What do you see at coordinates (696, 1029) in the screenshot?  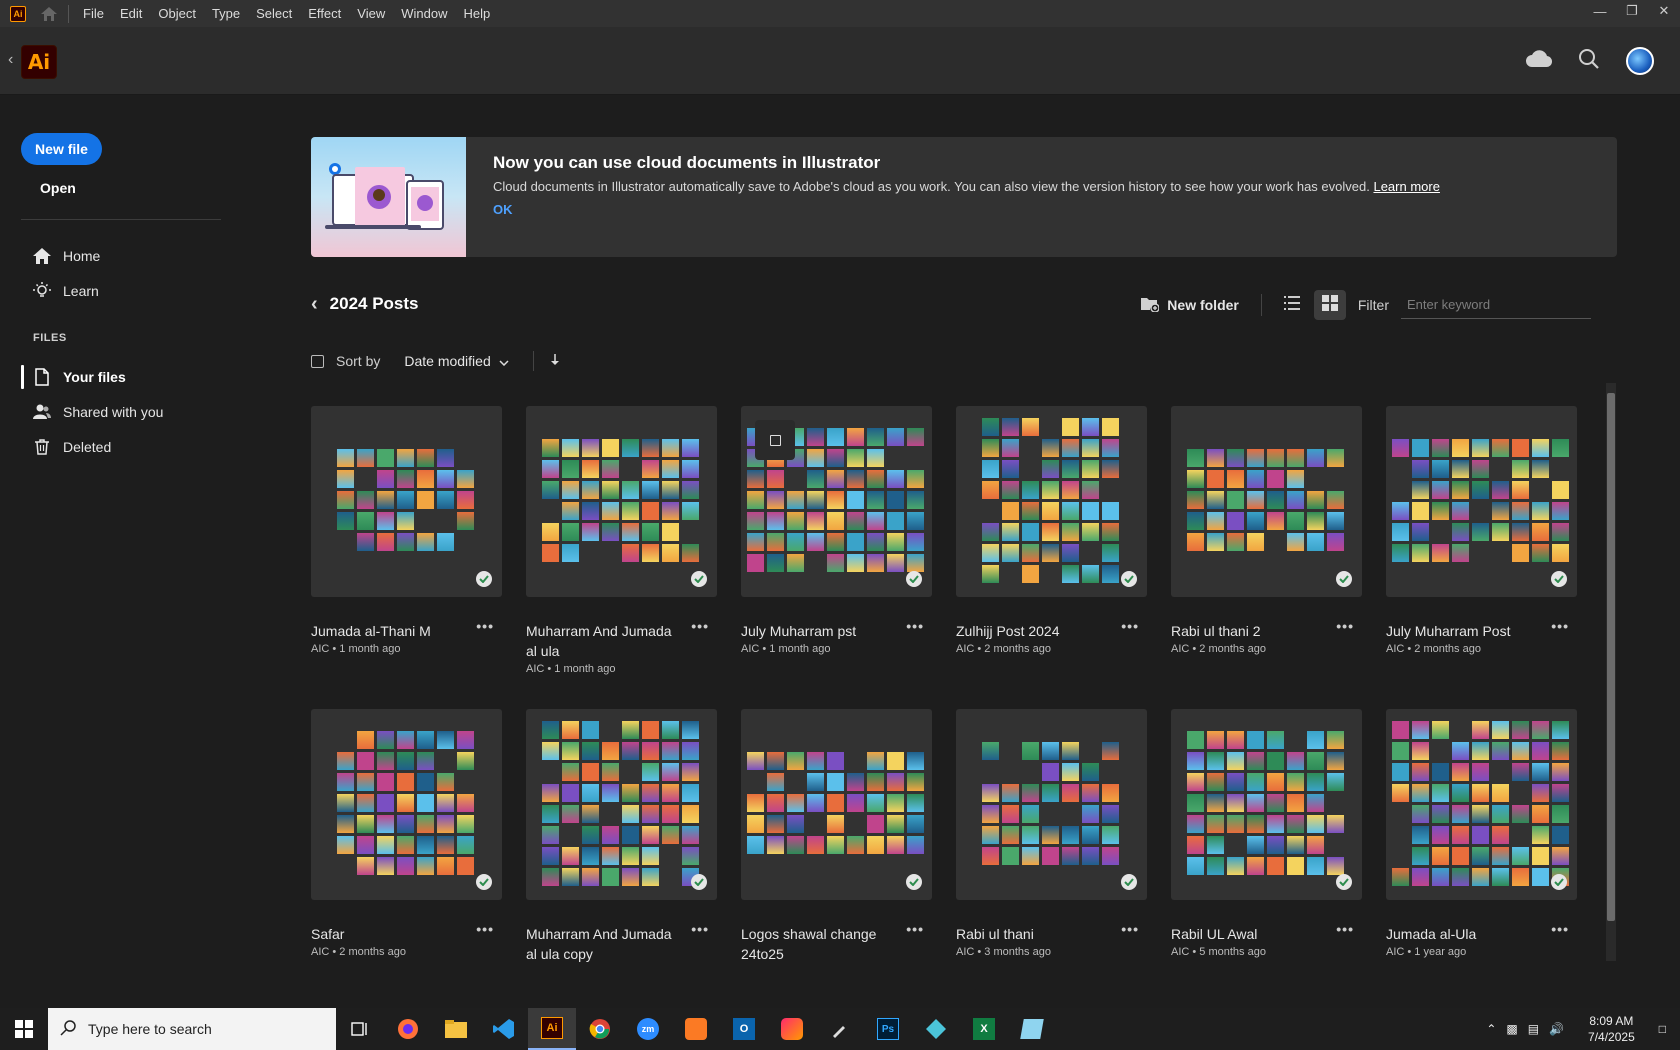 I see `xampp-icon` at bounding box center [696, 1029].